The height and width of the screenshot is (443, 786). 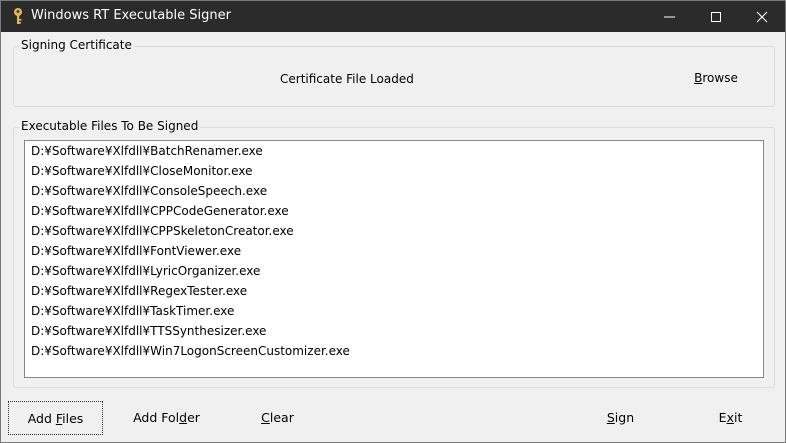 I want to click on sign-mnemonic: S, so click(x=610, y=417).